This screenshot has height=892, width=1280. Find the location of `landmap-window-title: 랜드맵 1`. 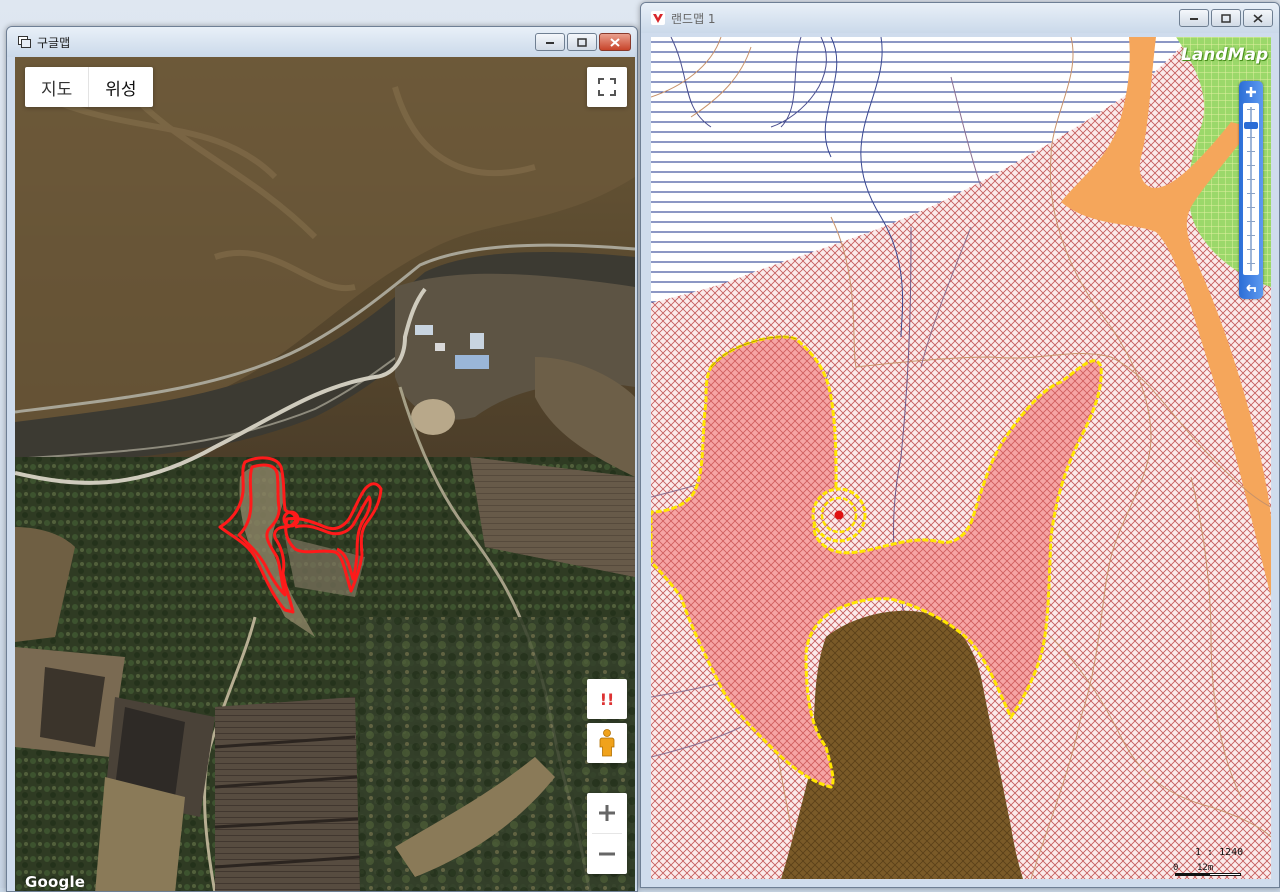

landmap-window-title: 랜드맵 1 is located at coordinates (693, 18).